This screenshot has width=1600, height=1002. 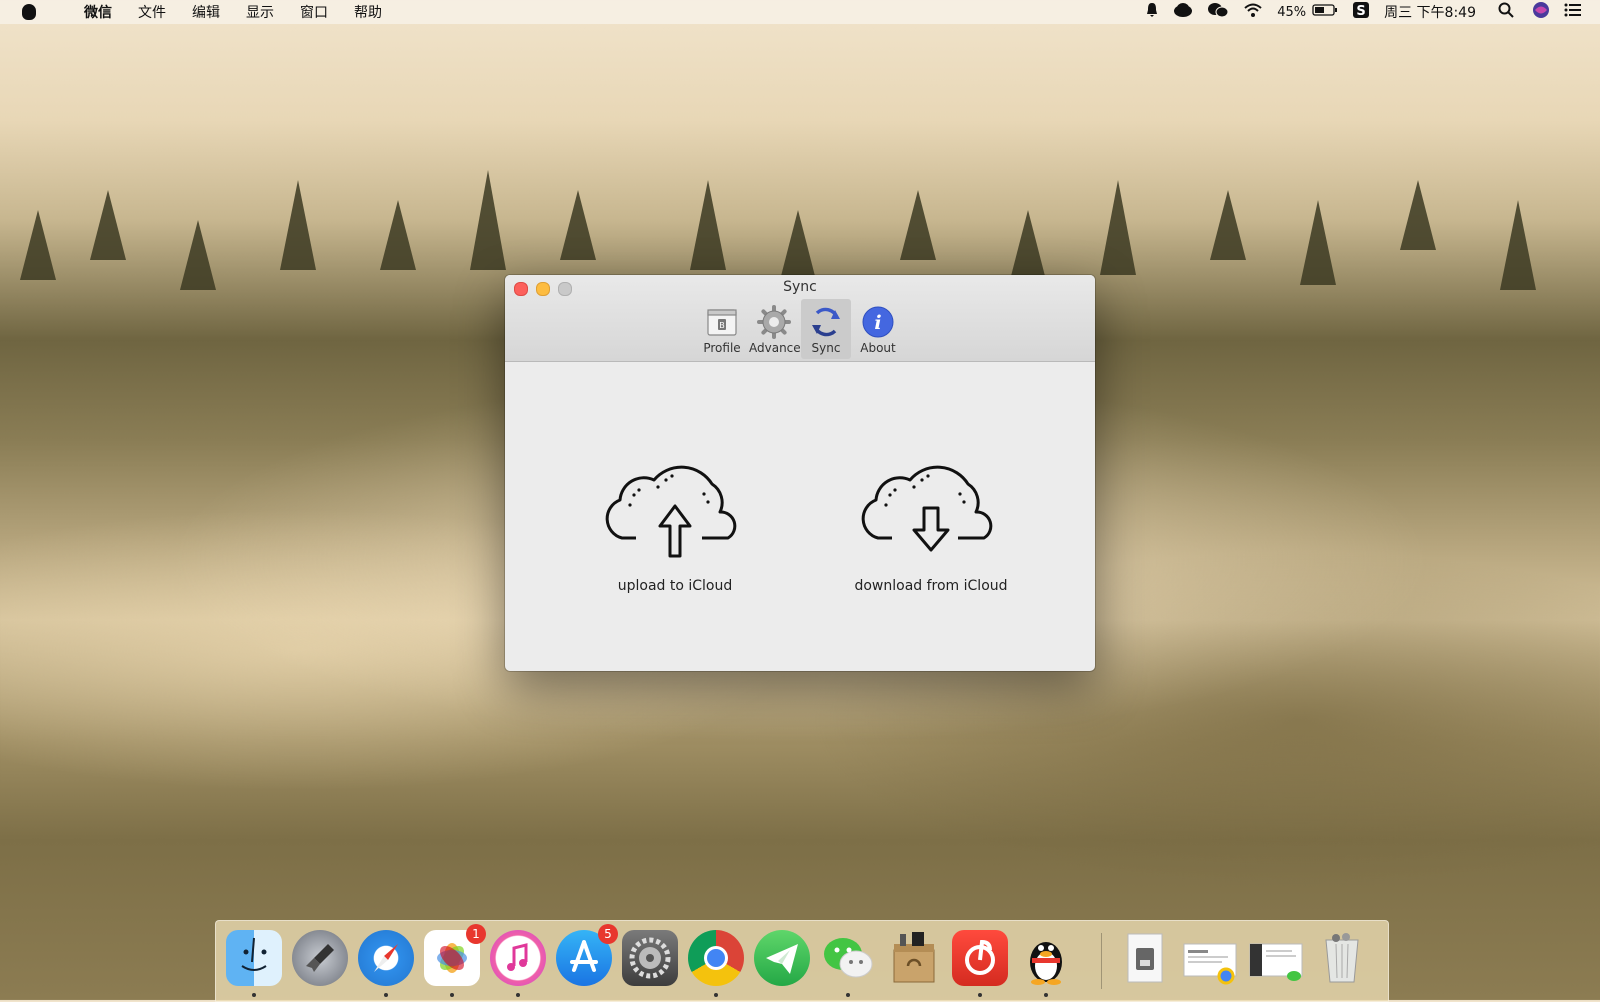 I want to click on info-icon: i, so click(x=878, y=322).